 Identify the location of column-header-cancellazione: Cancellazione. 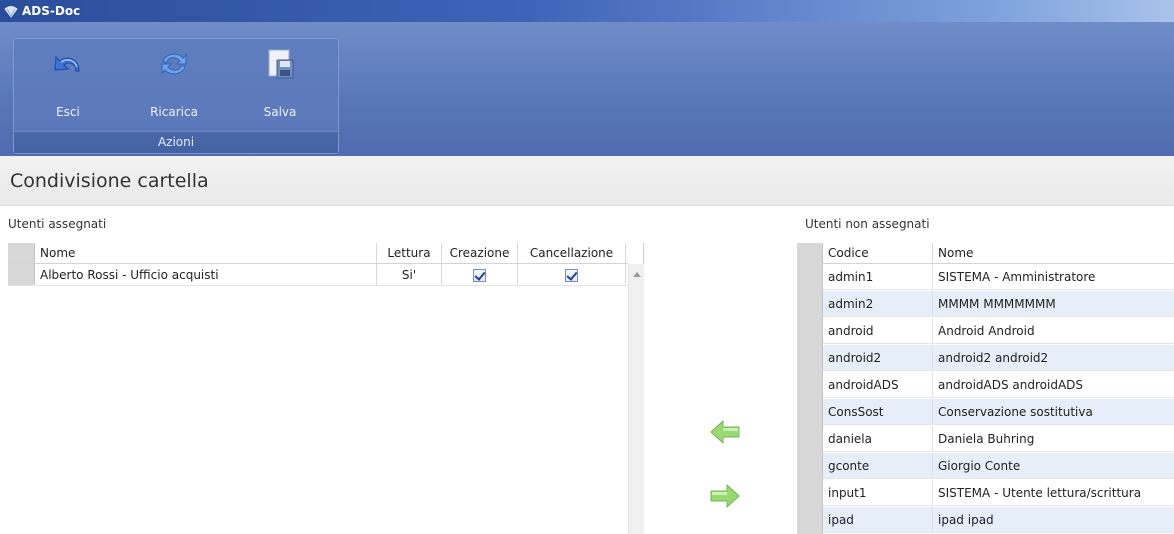
(572, 253).